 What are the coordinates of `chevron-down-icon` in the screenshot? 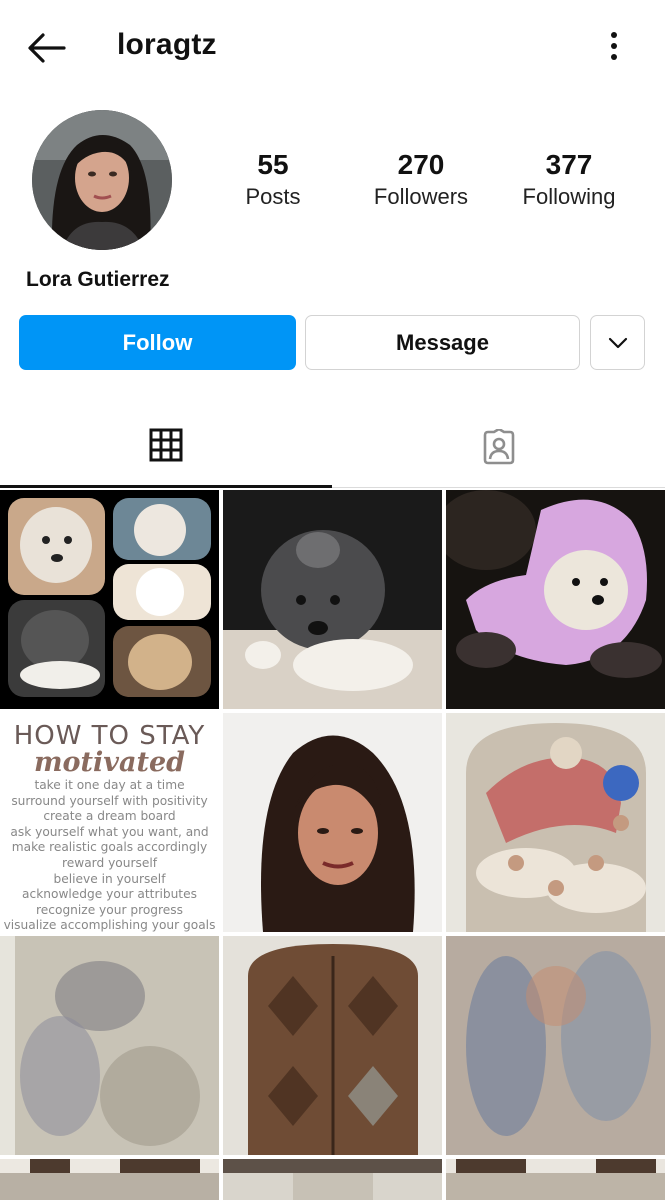 It's located at (617, 342).